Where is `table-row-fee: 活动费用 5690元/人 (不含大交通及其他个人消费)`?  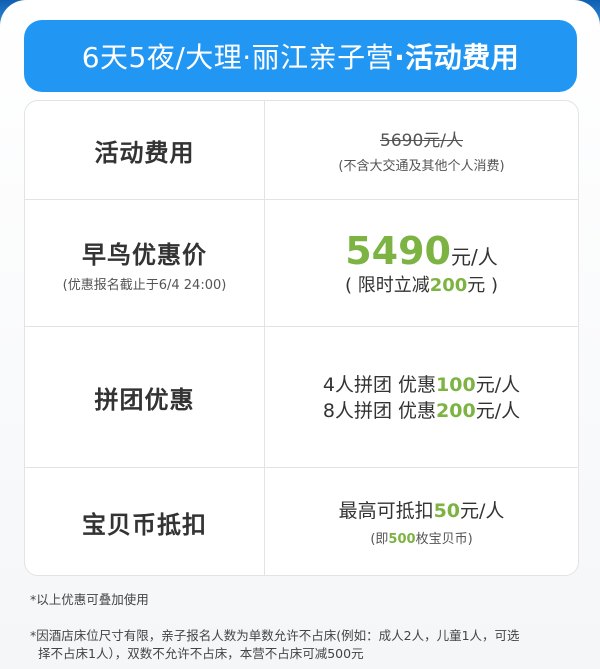 table-row-fee: 活动费用 5690元/人 (不含大交通及其他个人消费) is located at coordinates (301, 150).